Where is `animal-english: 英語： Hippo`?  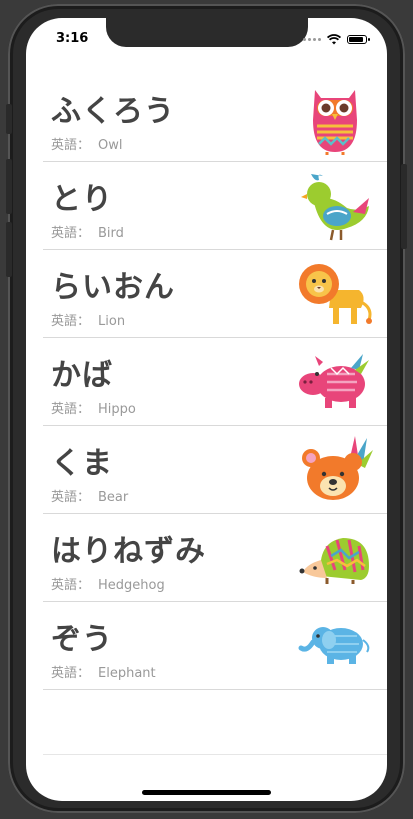
animal-english: 英語： Hippo is located at coordinates (93, 407).